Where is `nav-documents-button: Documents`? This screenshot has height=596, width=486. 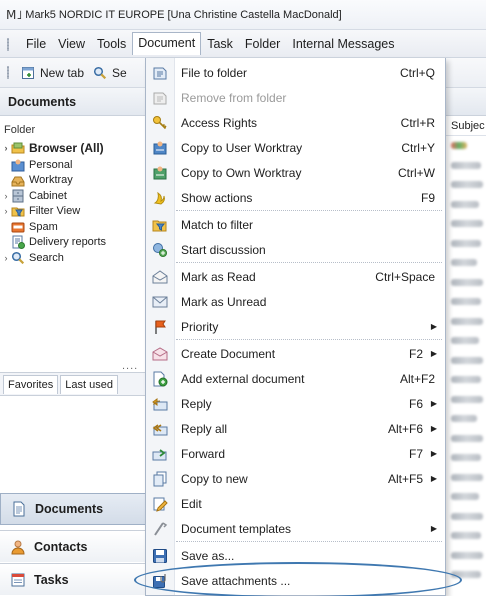
nav-documents-button: Documents is located at coordinates (73, 509).